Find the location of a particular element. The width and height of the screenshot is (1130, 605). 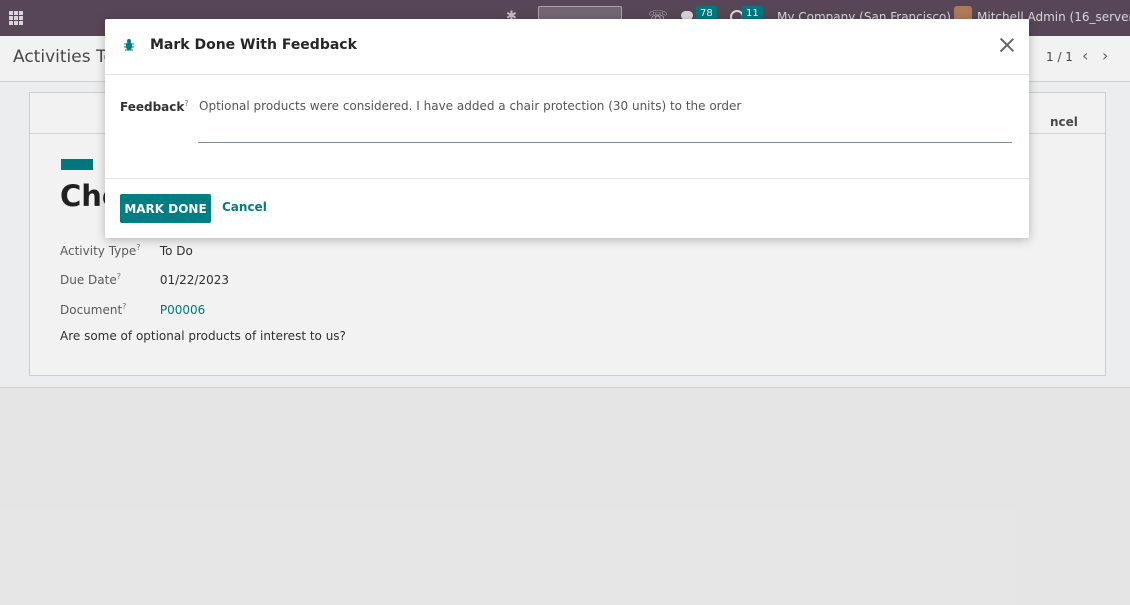

bug-icon is located at coordinates (129, 45).